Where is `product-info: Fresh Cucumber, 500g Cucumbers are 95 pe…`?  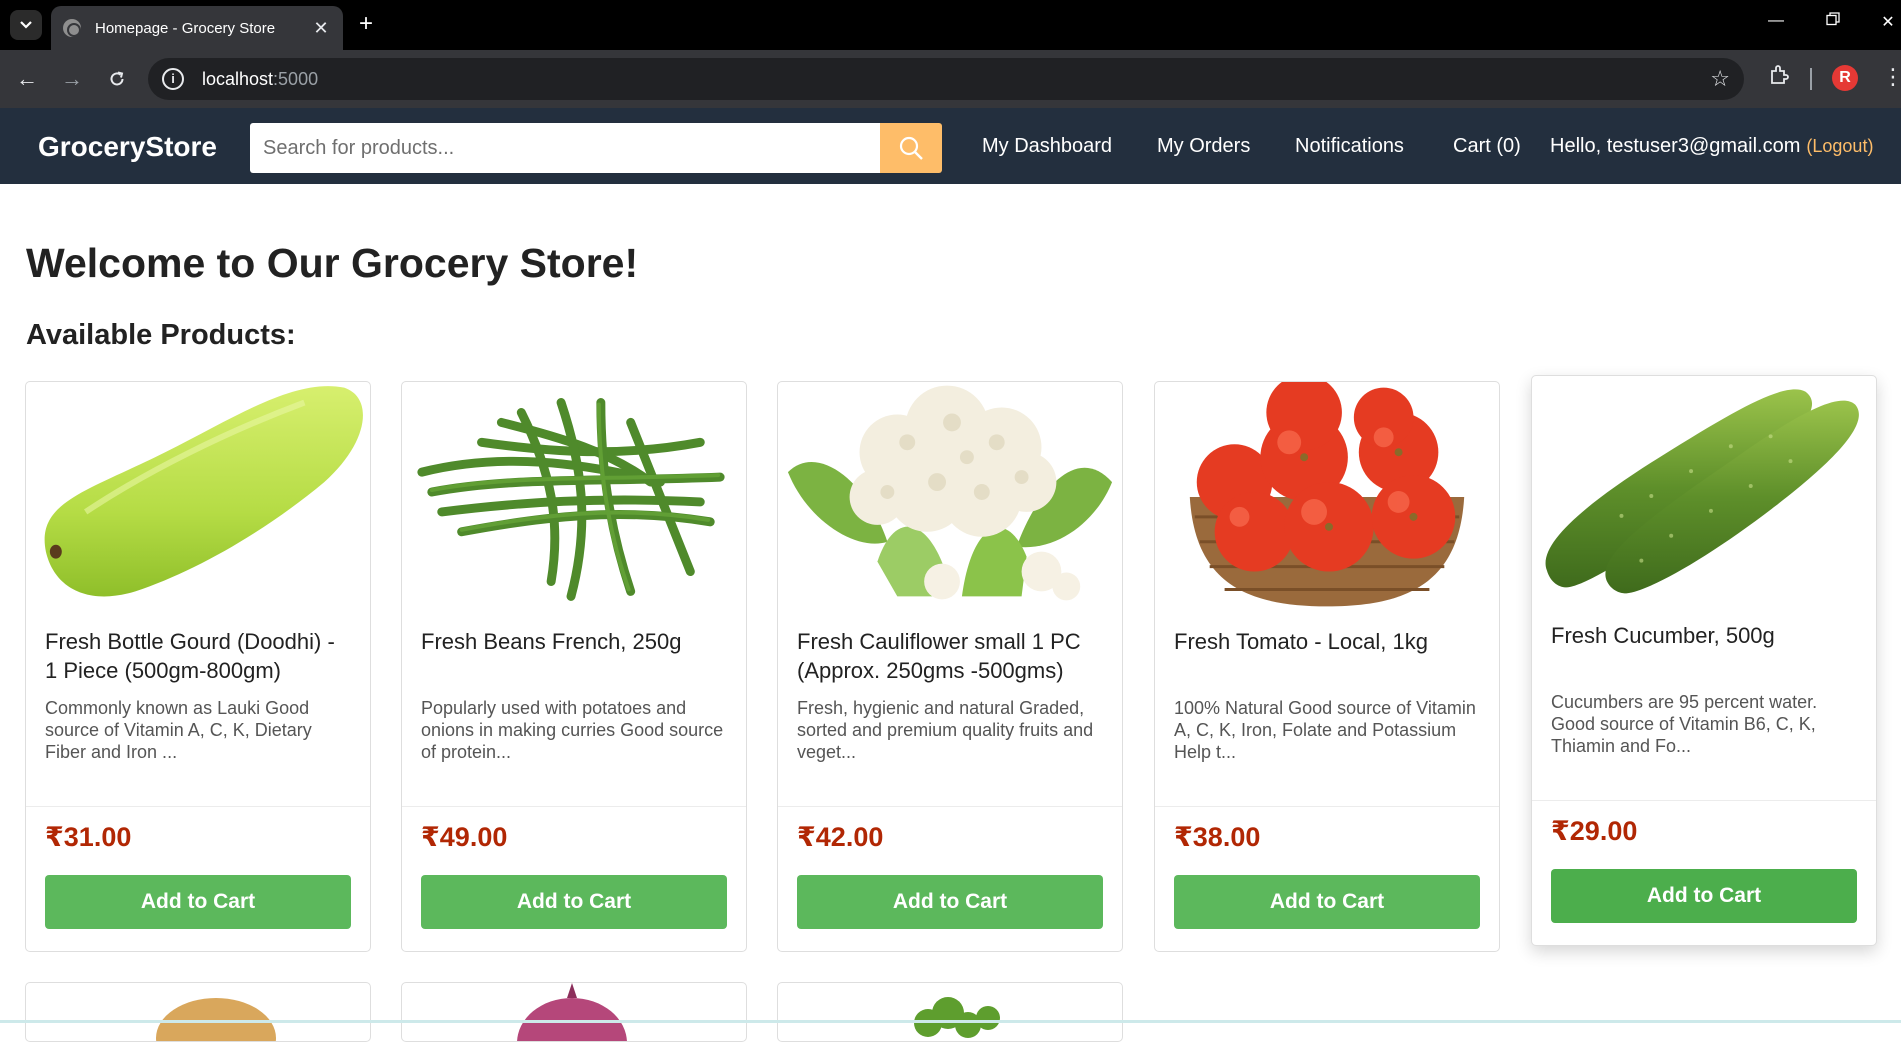 product-info: Fresh Cucumber, 500g Cucumbers are 95 pe… is located at coordinates (1704, 701).